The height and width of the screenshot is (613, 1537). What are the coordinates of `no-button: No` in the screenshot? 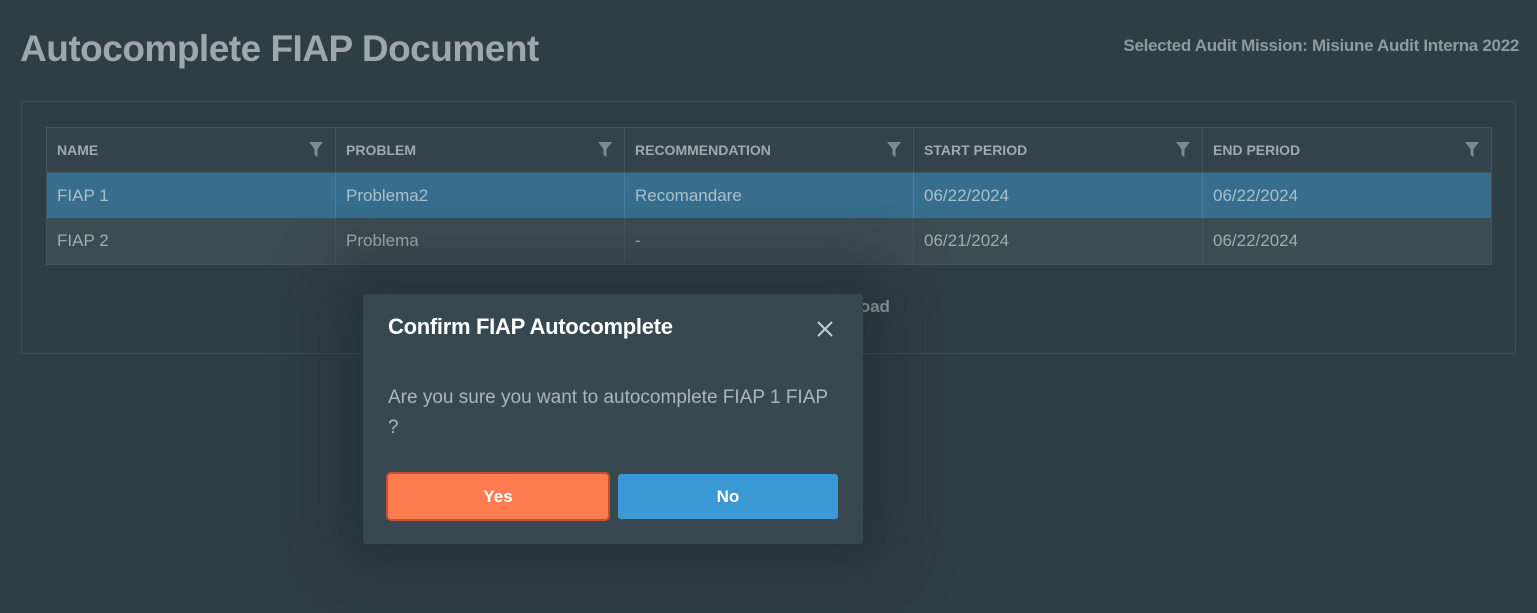 It's located at (728, 496).